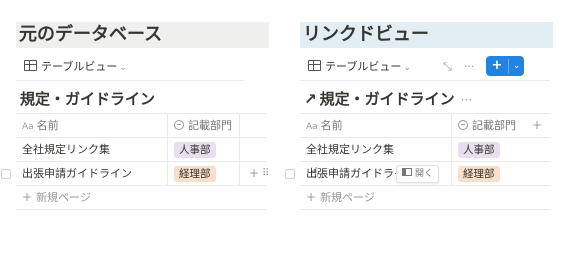 Image resolution: width=564 pixels, height=278 pixels. I want to click on database-title: ↗ 規定・ガイドライン ···, so click(388, 99).